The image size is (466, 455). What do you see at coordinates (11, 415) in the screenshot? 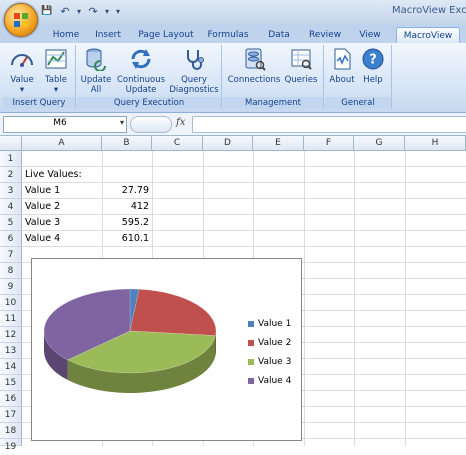
I see `row-header-17: 17` at bounding box center [11, 415].